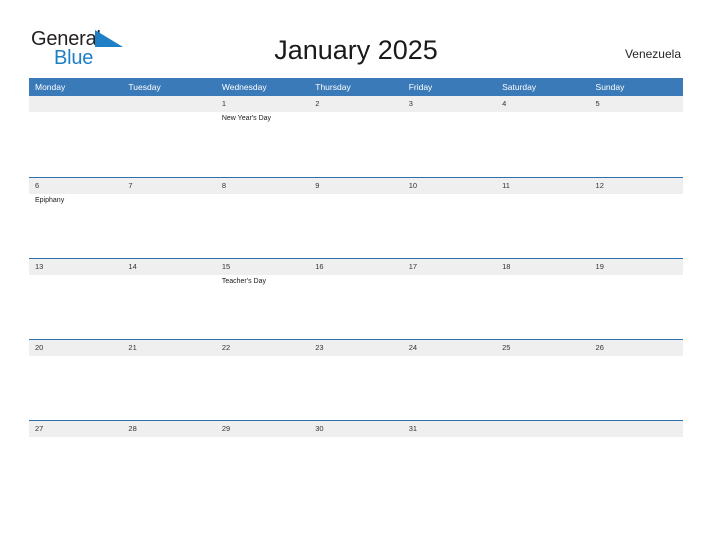 The width and height of the screenshot is (712, 550). Describe the element at coordinates (449, 218) in the screenshot. I see `day-cell: 10` at that location.